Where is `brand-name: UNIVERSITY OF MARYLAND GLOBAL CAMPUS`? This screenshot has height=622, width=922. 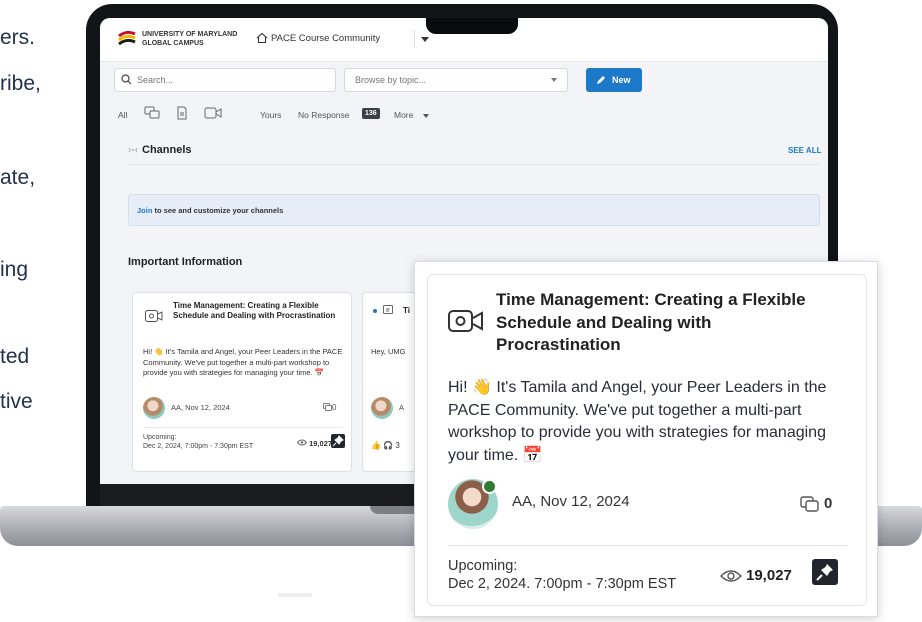 brand-name: UNIVERSITY OF MARYLAND GLOBAL CAMPUS is located at coordinates (189, 39).